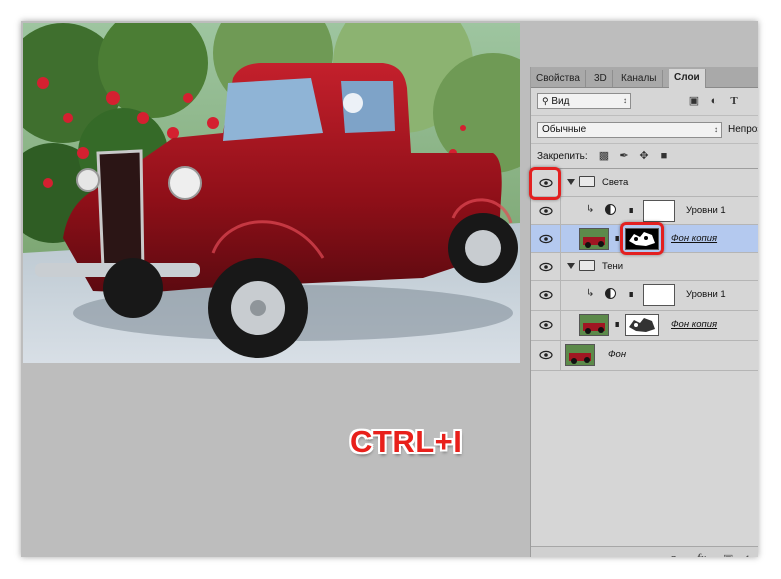  I want to click on blend-mode-value: Обычные, so click(564, 129).